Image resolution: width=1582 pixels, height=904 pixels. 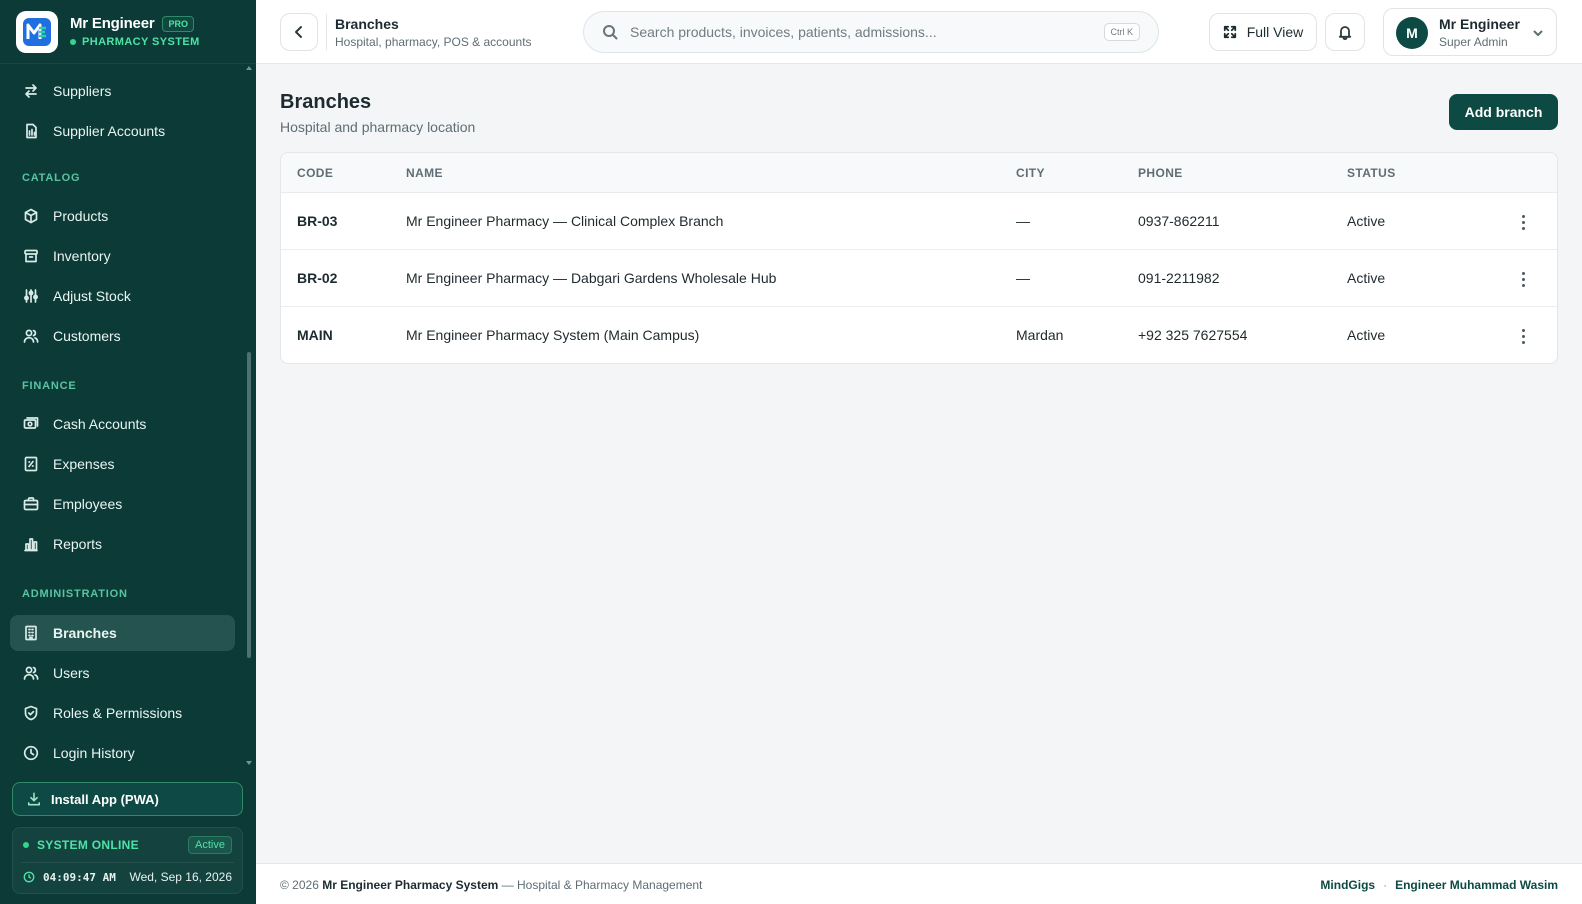 What do you see at coordinates (249, 68) in the screenshot?
I see `scroll-up-icon` at bounding box center [249, 68].